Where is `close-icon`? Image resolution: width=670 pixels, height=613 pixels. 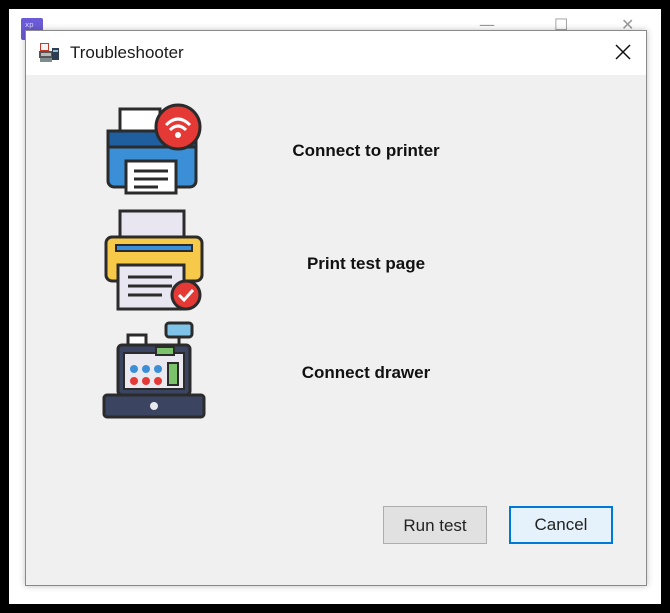 close-icon is located at coordinates (623, 52).